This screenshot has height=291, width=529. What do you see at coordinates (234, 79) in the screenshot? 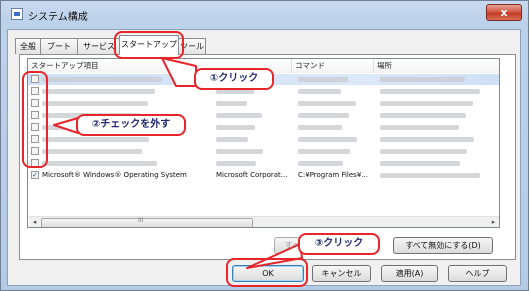
I see `callout-step1: ①クリック` at bounding box center [234, 79].